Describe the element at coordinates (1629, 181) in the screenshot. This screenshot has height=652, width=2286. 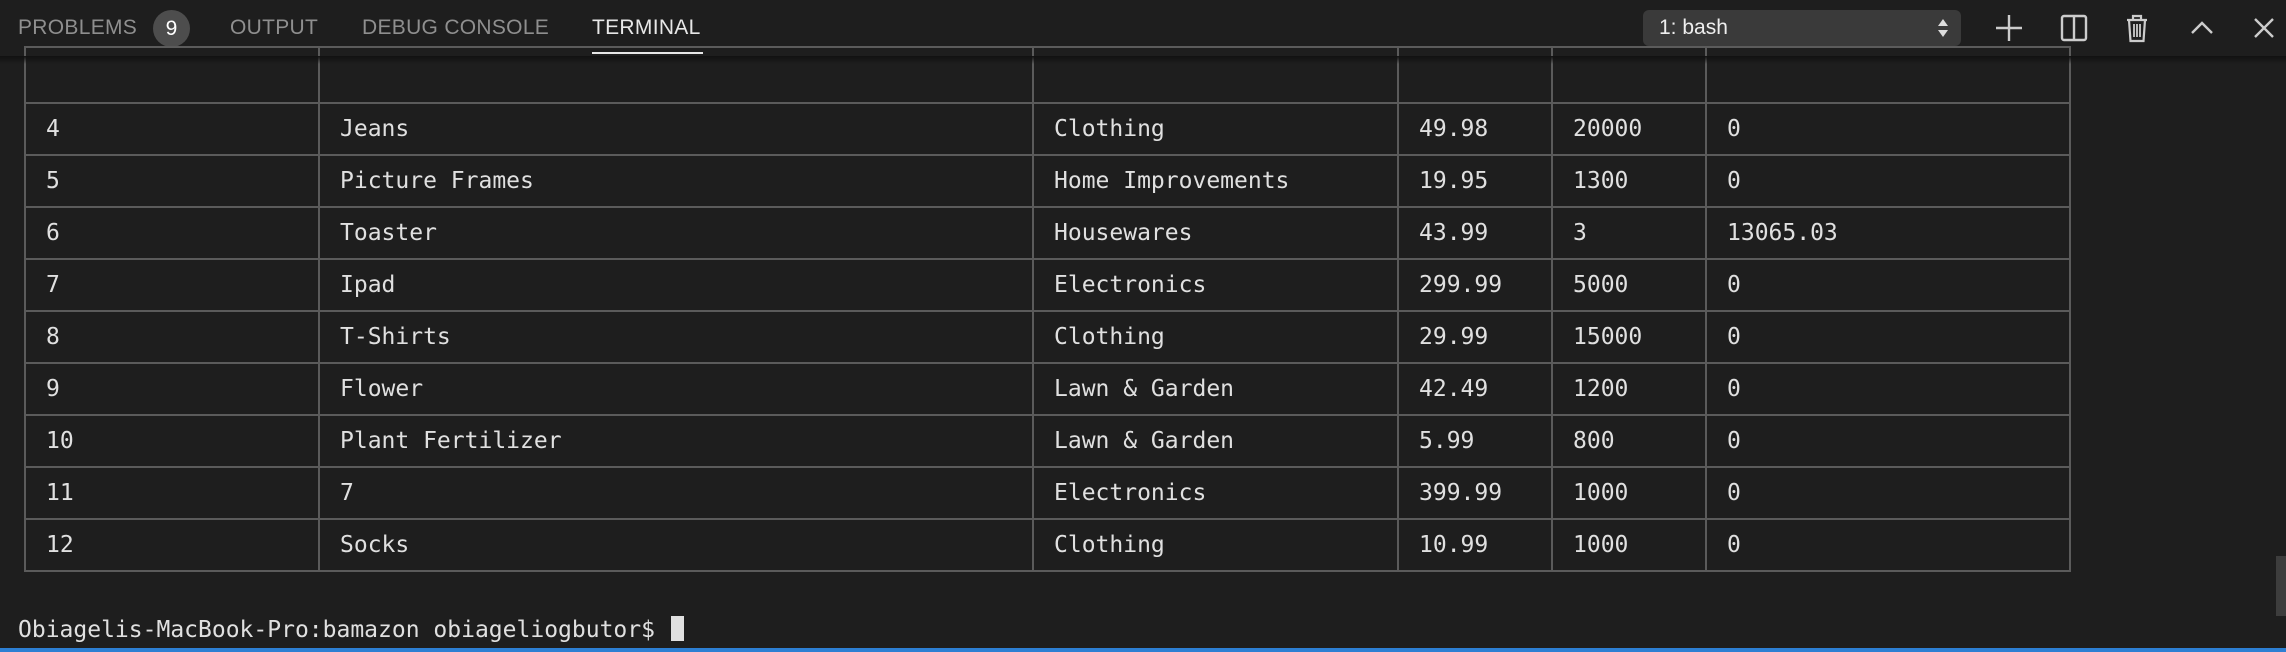
I see `table-cell: 1300` at that location.